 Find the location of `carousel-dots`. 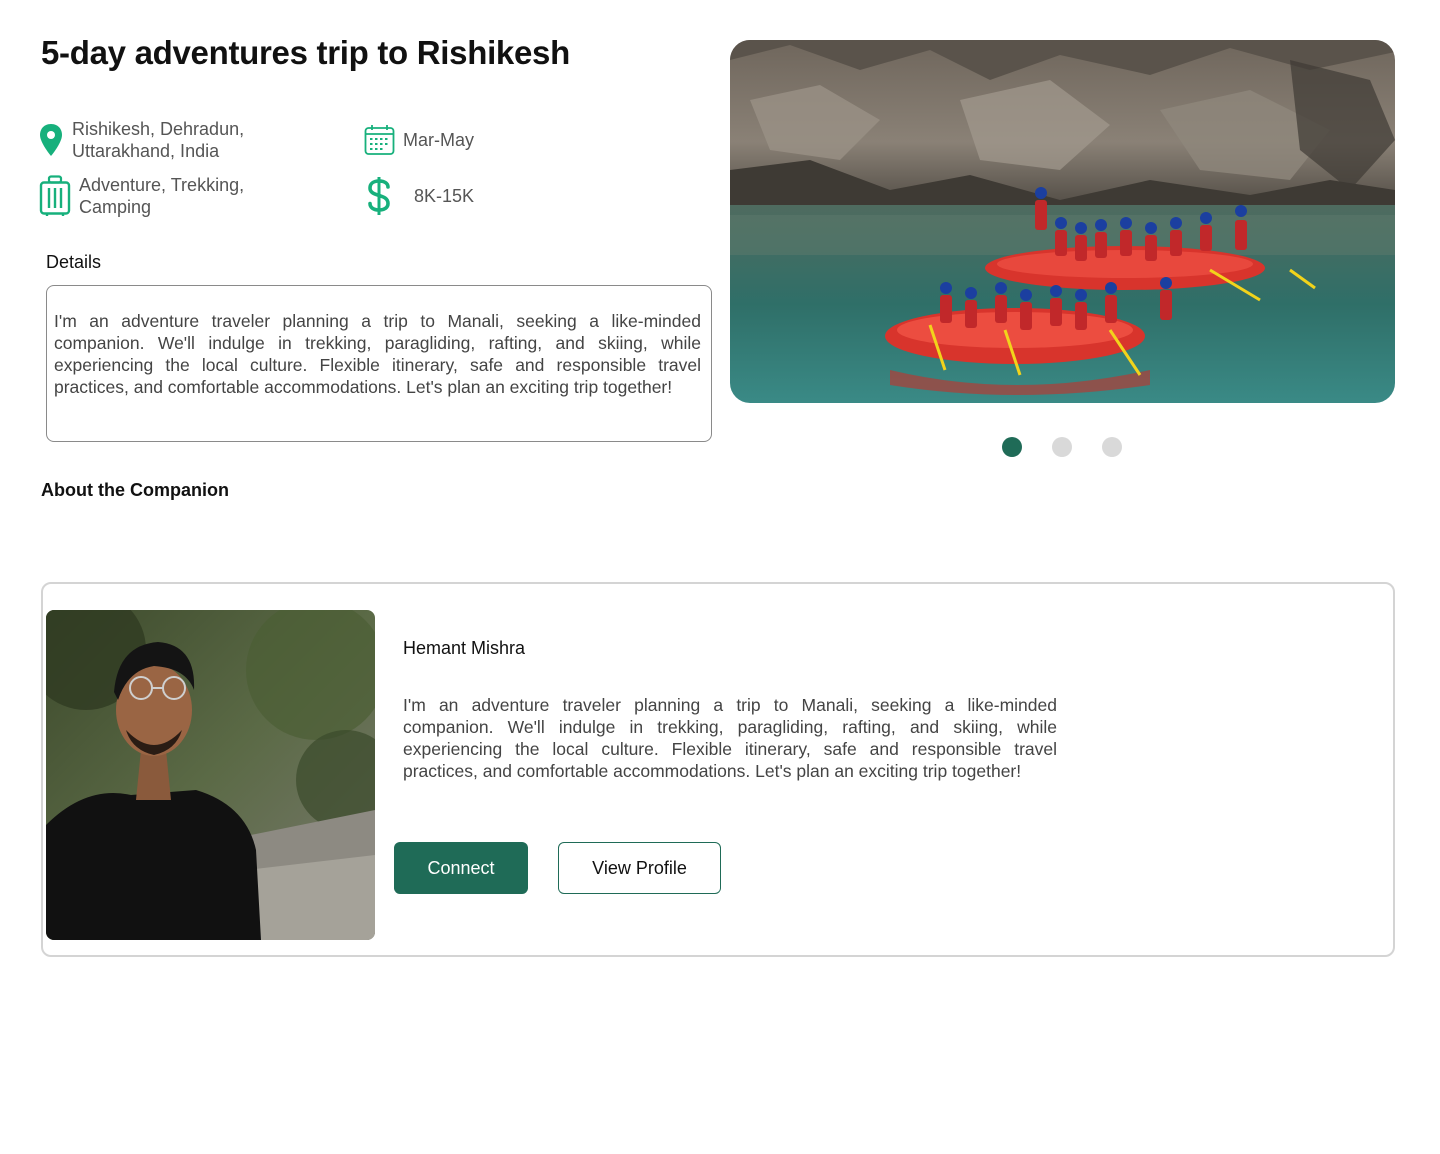

carousel-dots is located at coordinates (1062, 447).